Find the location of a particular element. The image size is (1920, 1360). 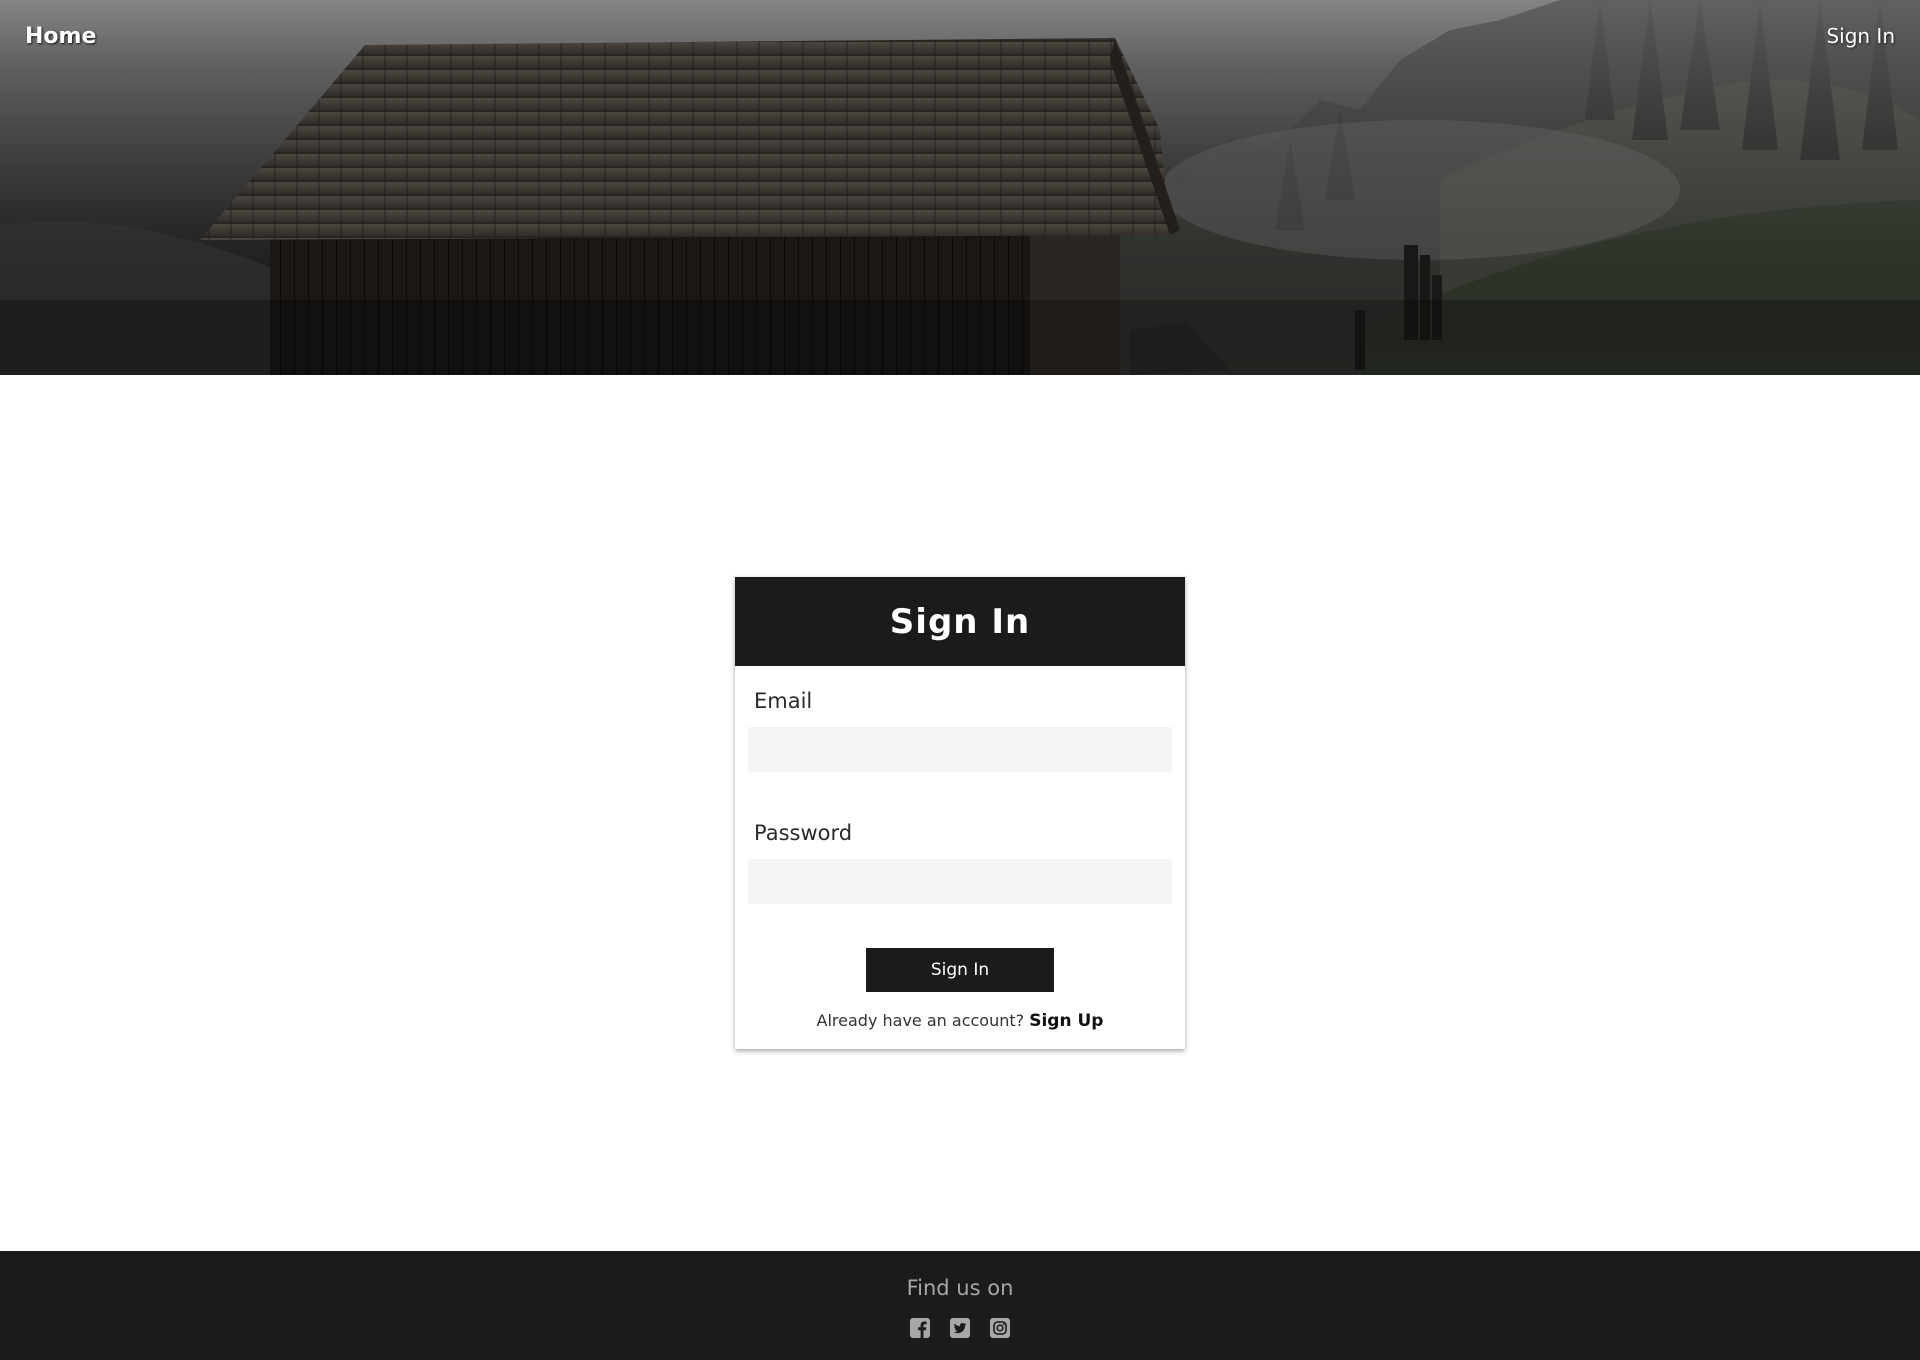

footer: Find us on is located at coordinates (960, 1305).